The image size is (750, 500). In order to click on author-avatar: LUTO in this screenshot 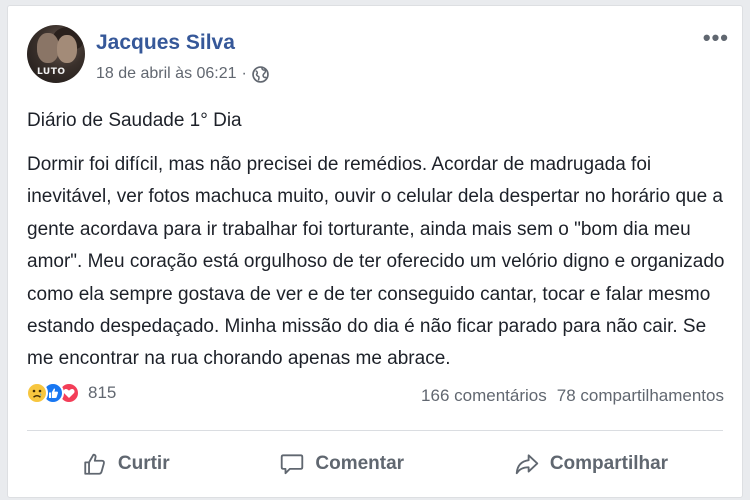, I will do `click(56, 54)`.